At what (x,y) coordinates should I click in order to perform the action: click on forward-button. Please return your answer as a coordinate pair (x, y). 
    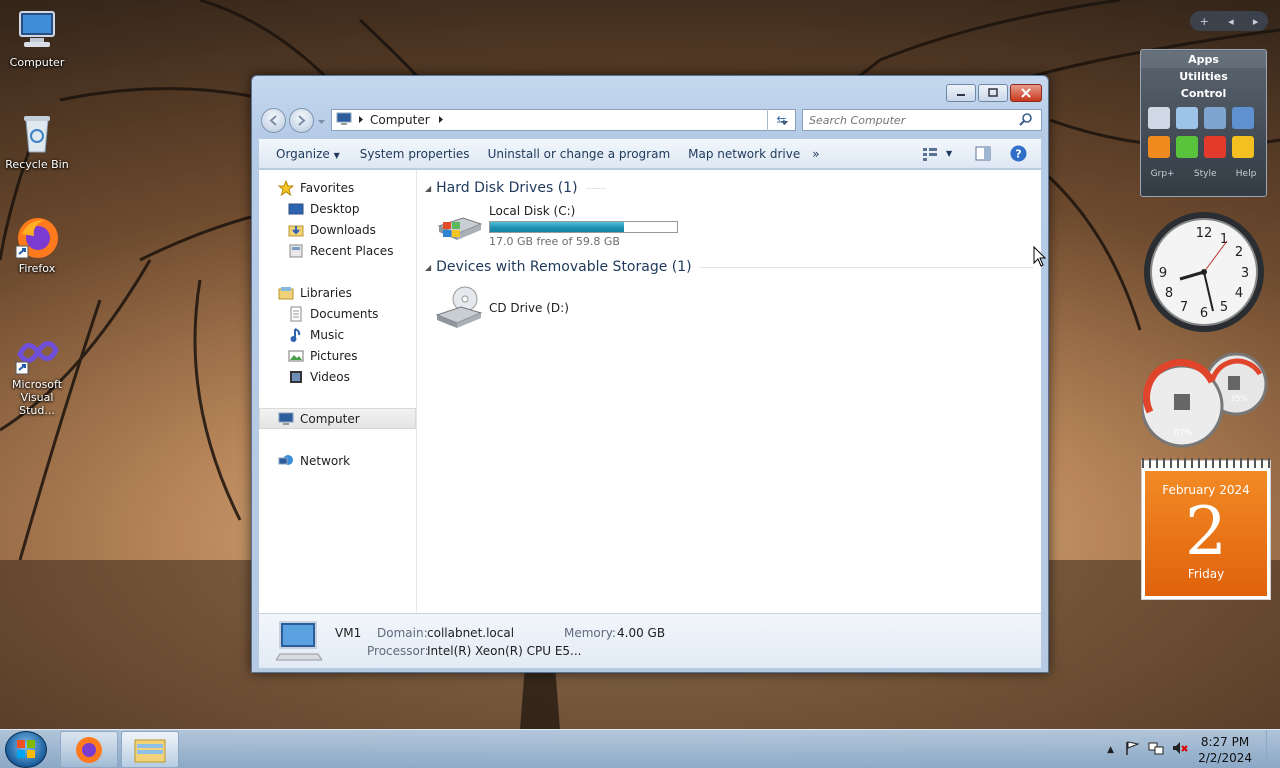
    Looking at the image, I should click on (301, 120).